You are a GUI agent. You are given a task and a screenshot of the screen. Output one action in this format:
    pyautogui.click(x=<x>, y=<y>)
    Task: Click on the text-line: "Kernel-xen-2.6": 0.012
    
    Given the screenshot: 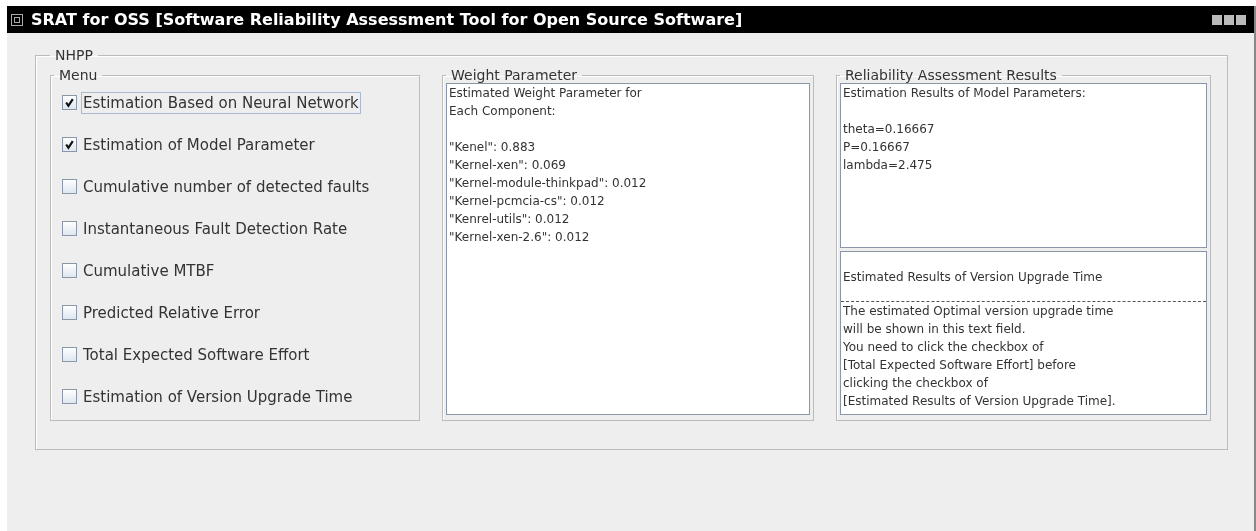 What is the action you would take?
    pyautogui.click(x=520, y=237)
    